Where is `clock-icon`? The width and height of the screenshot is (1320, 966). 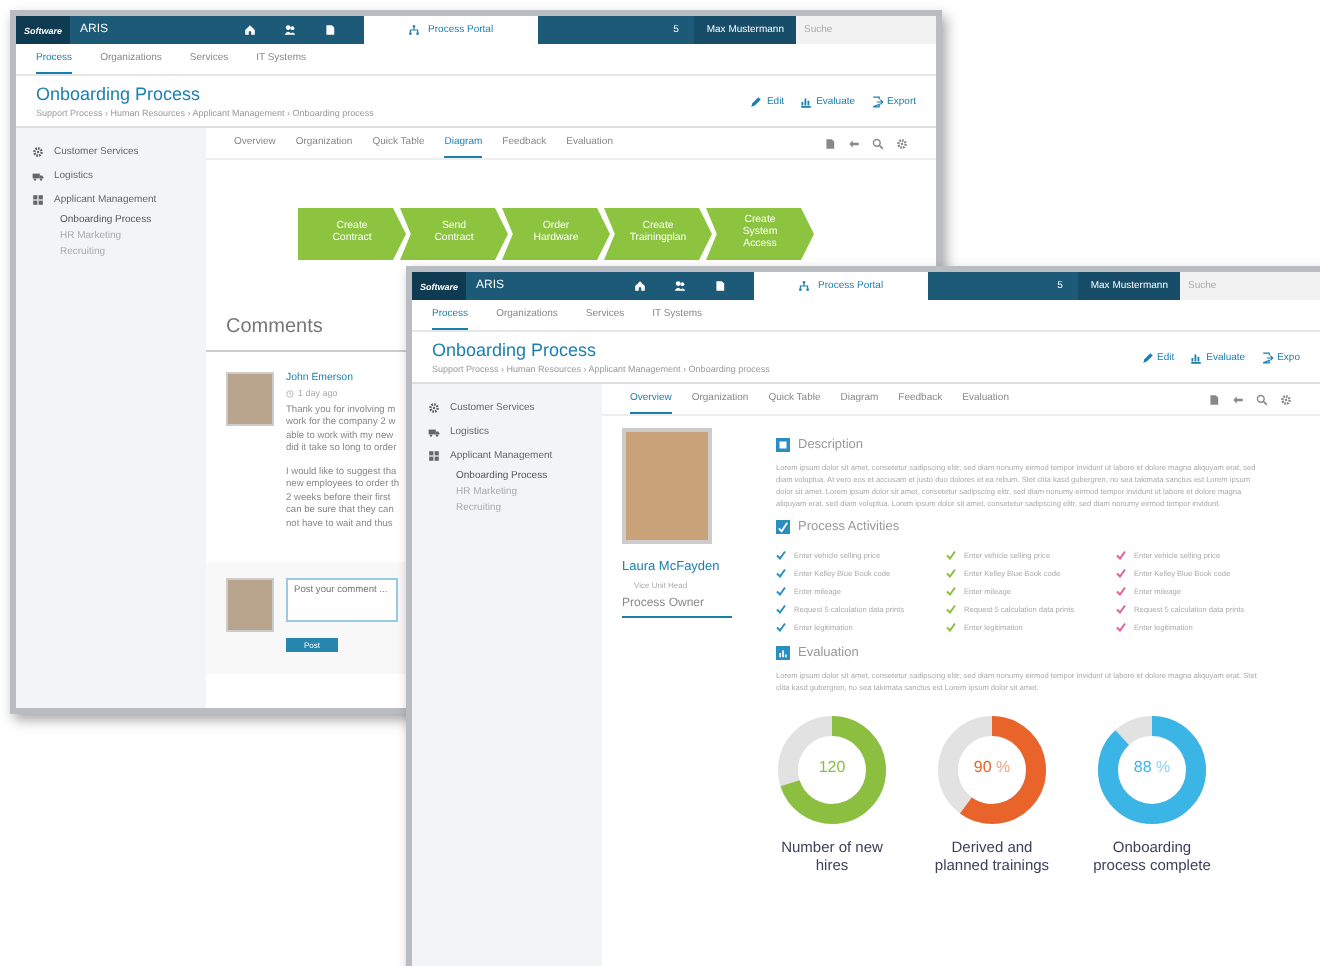
clock-icon is located at coordinates (290, 393).